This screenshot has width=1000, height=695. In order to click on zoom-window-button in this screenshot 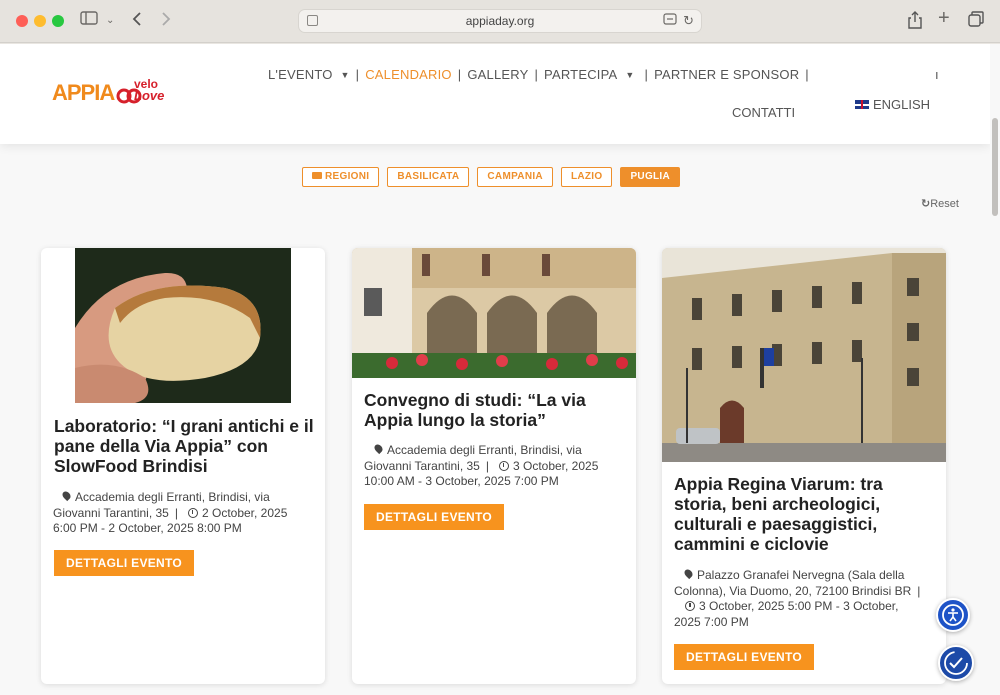, I will do `click(58, 21)`.